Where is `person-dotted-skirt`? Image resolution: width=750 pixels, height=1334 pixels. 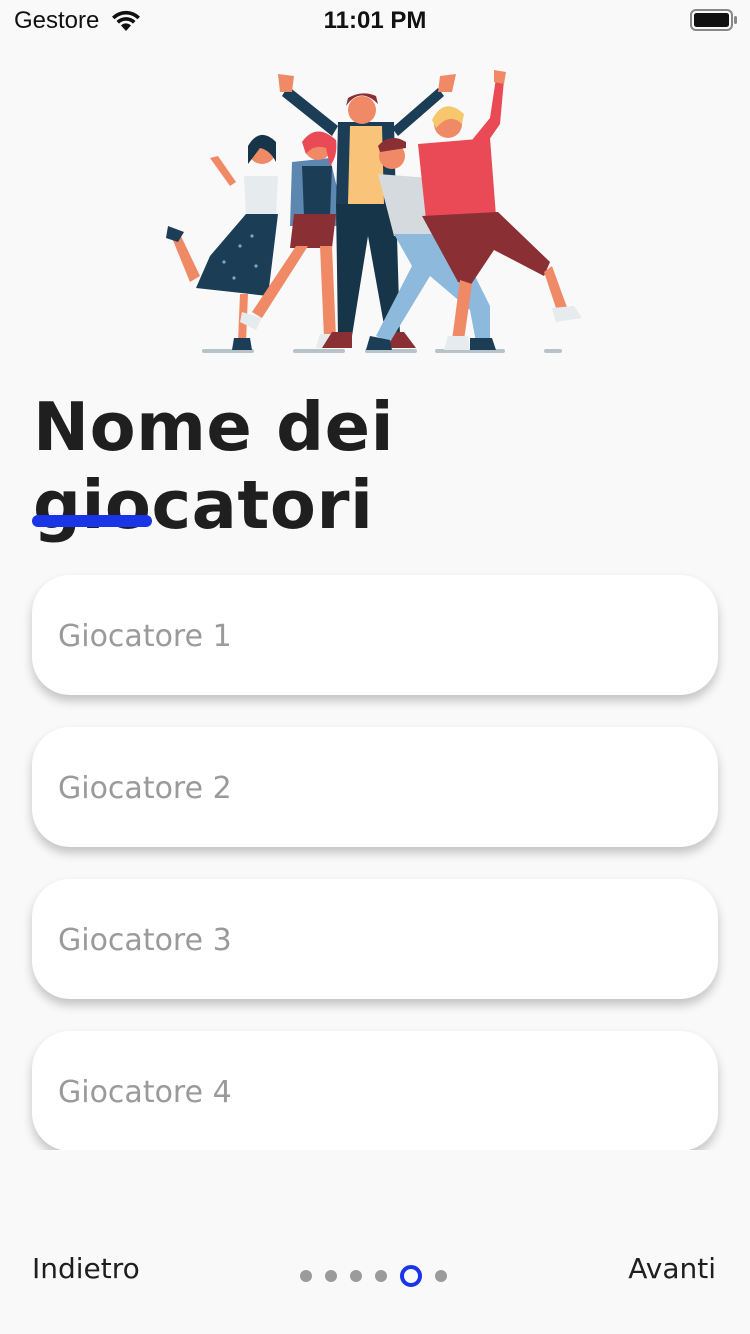 person-dotted-skirt is located at coordinates (222, 242).